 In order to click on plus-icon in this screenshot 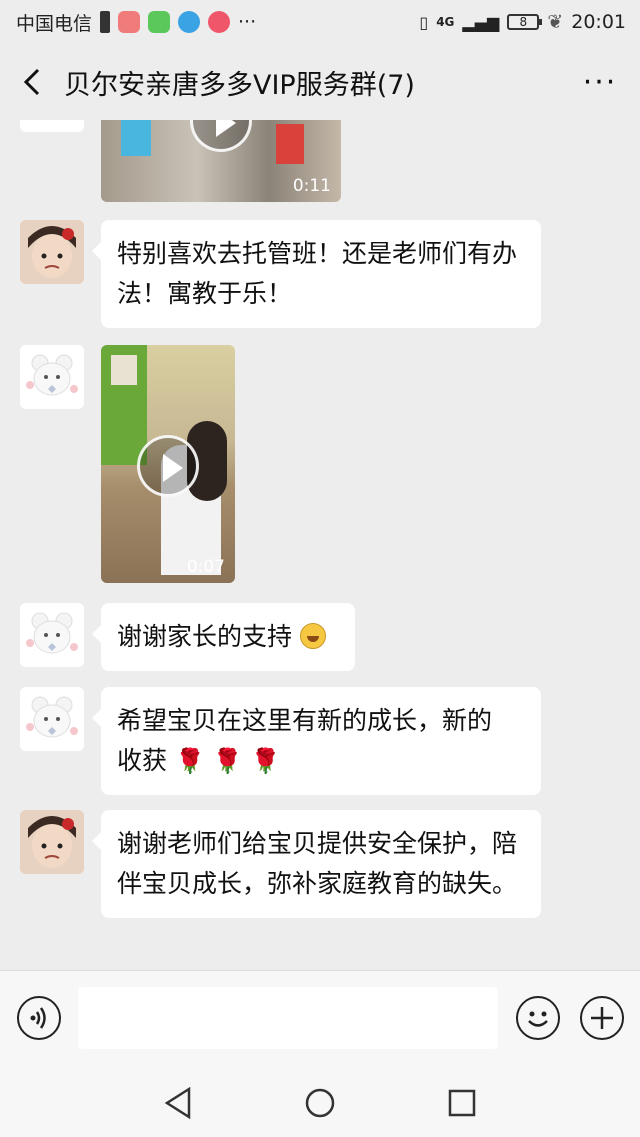, I will do `click(602, 1018)`.